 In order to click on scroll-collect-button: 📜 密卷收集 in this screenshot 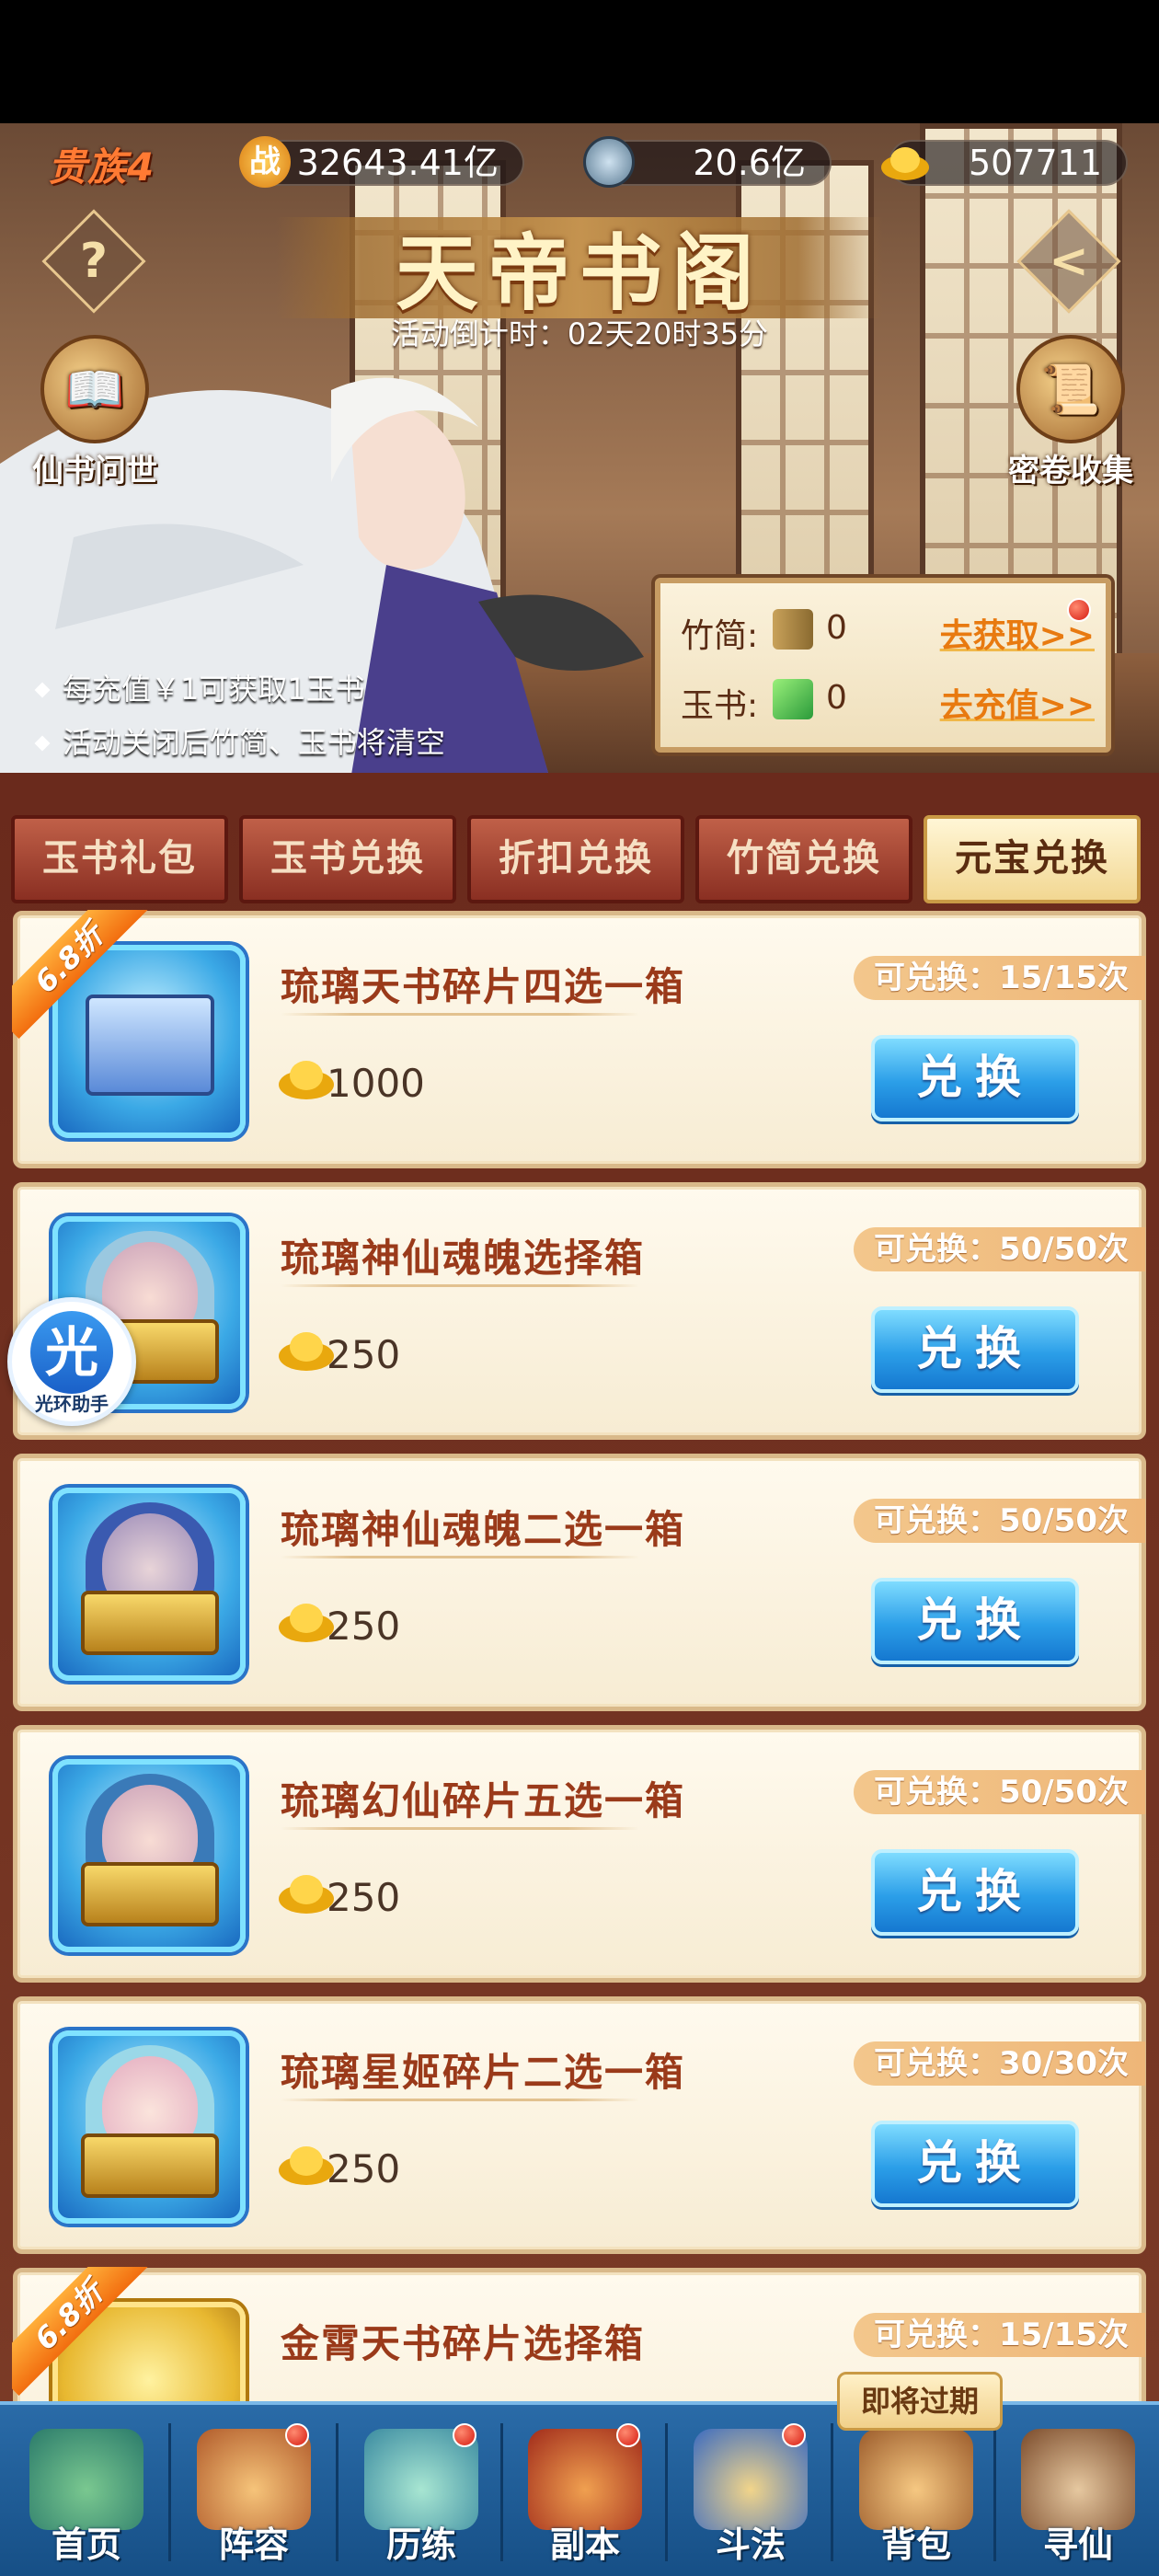, I will do `click(1071, 412)`.